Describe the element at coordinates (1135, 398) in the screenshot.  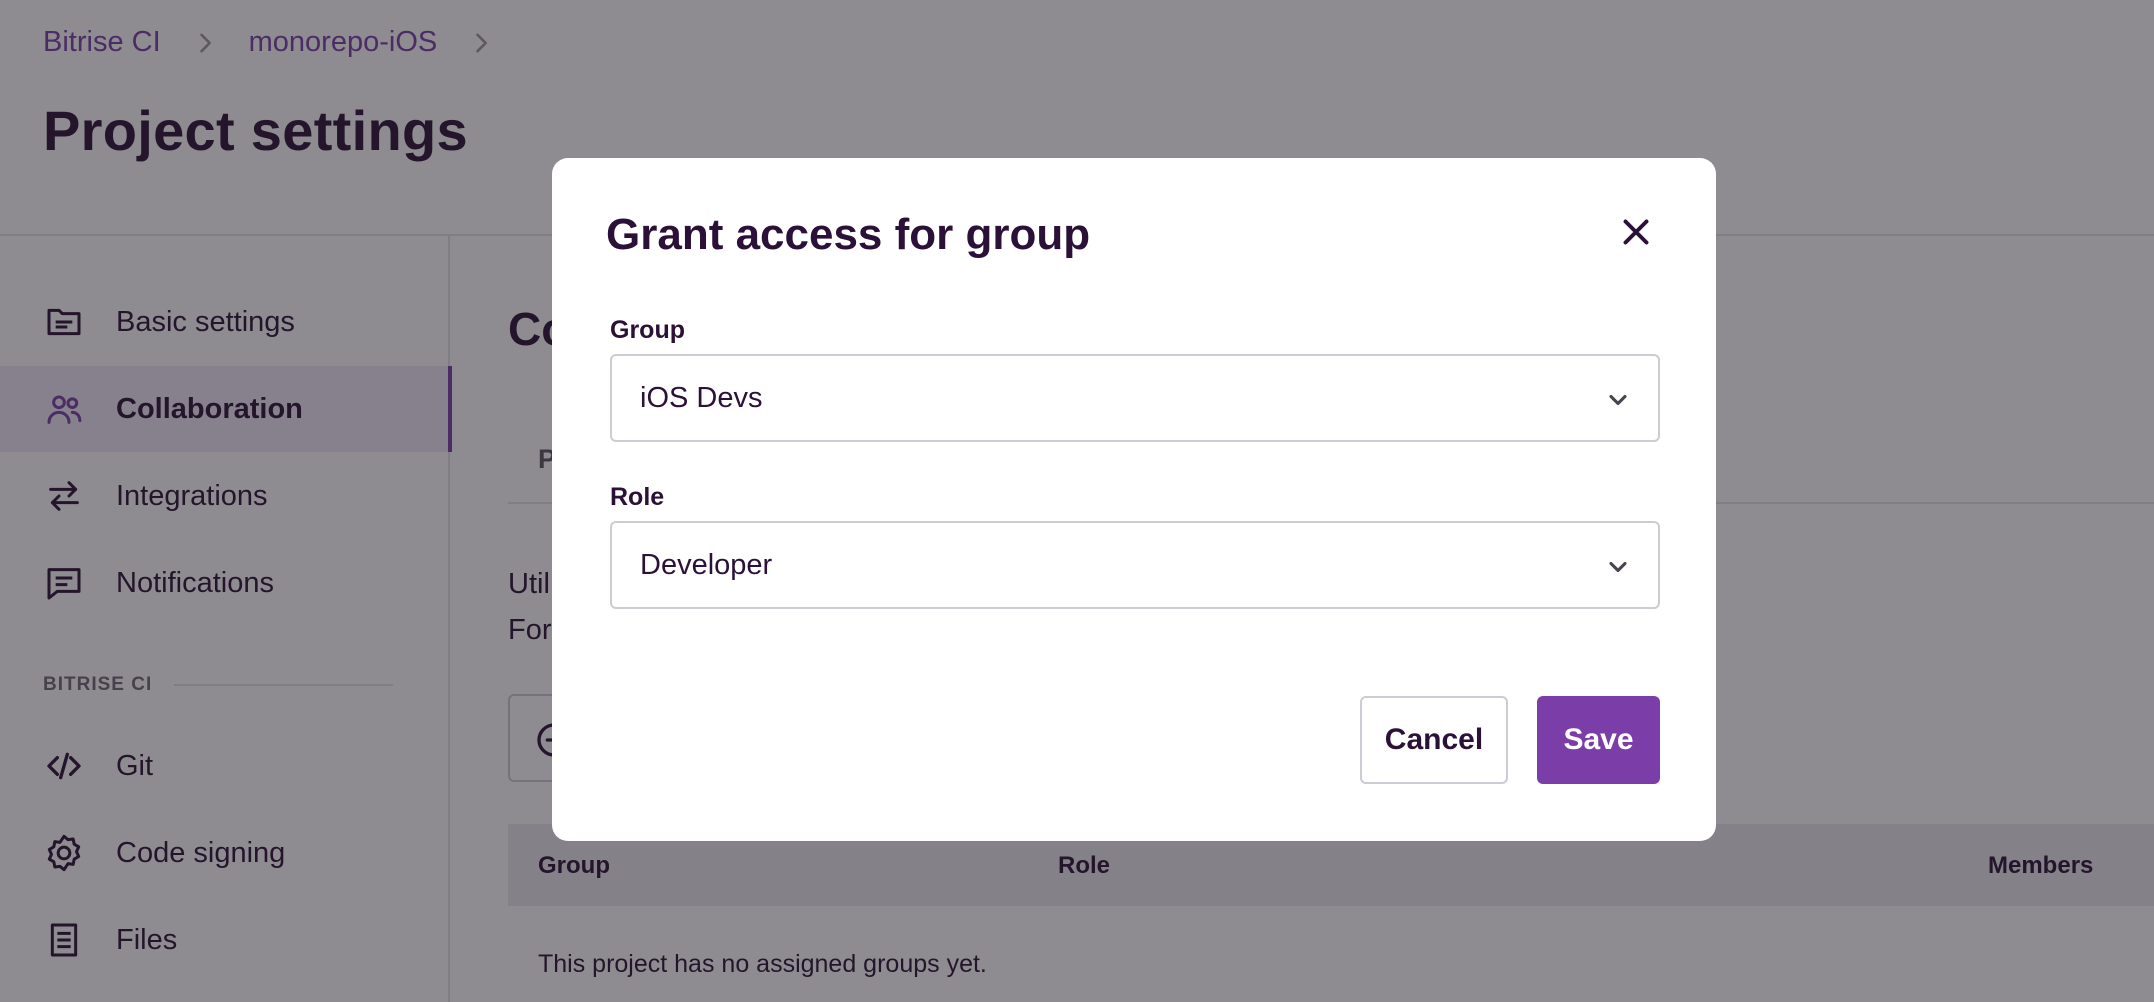
I see `group-select: iOS Devs` at that location.